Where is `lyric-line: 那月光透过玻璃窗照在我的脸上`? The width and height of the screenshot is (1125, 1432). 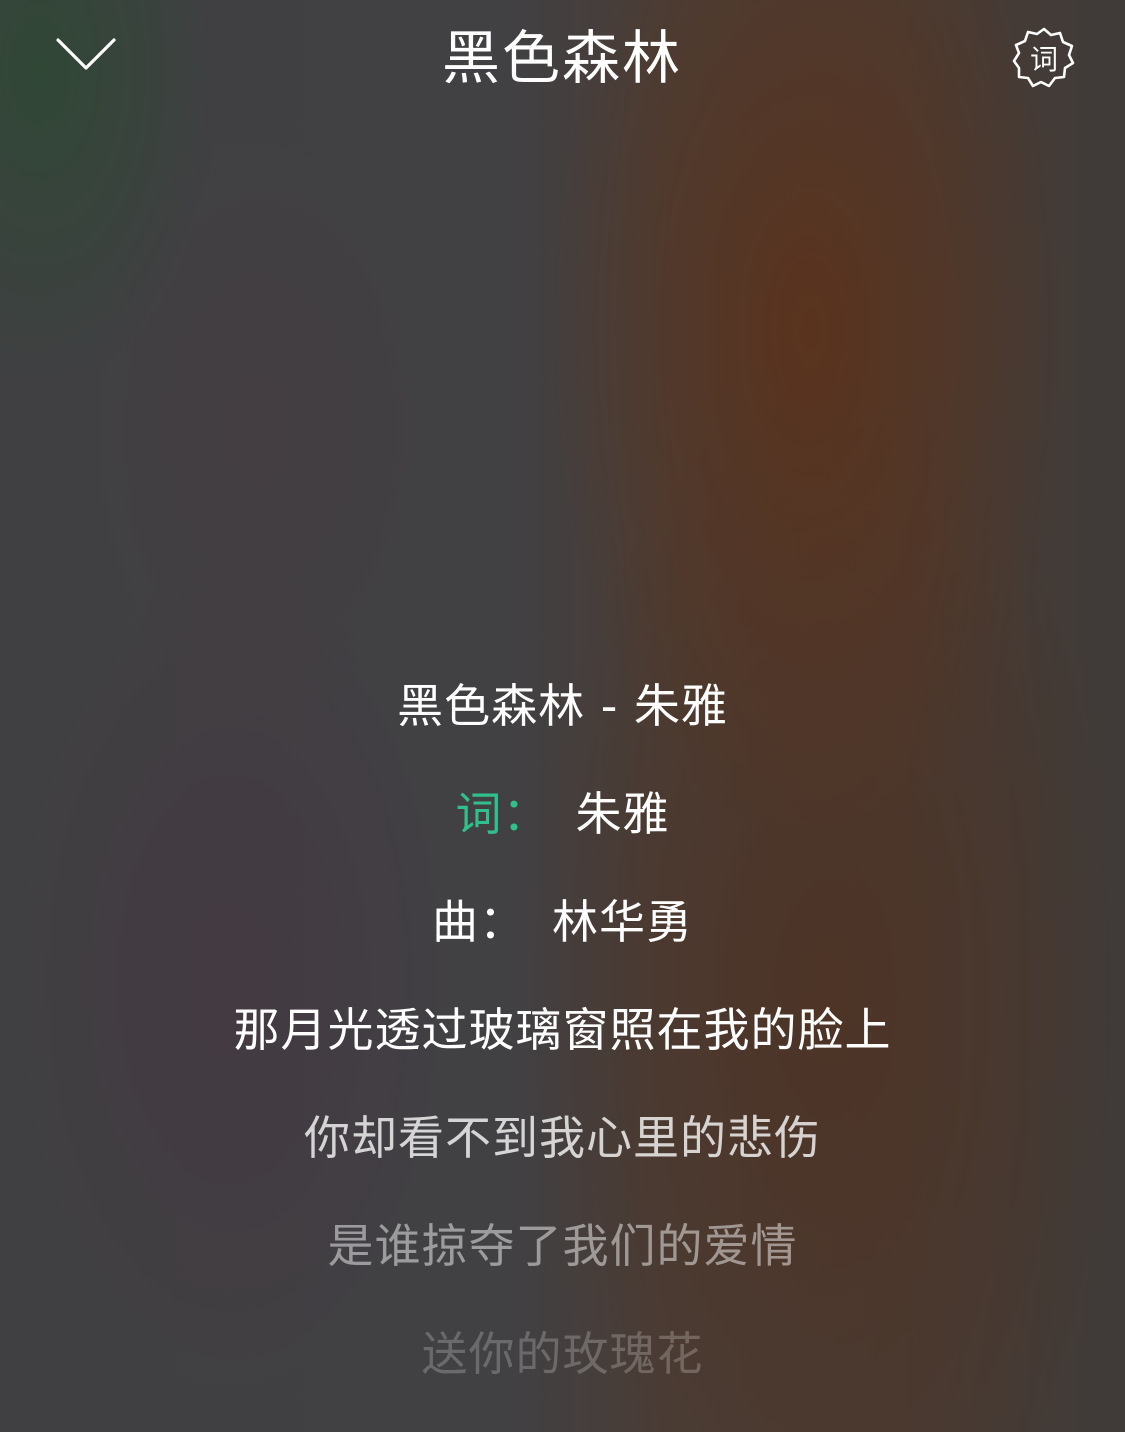 lyric-line: 那月光透过玻璃窗照在我的脸上 is located at coordinates (562, 1030).